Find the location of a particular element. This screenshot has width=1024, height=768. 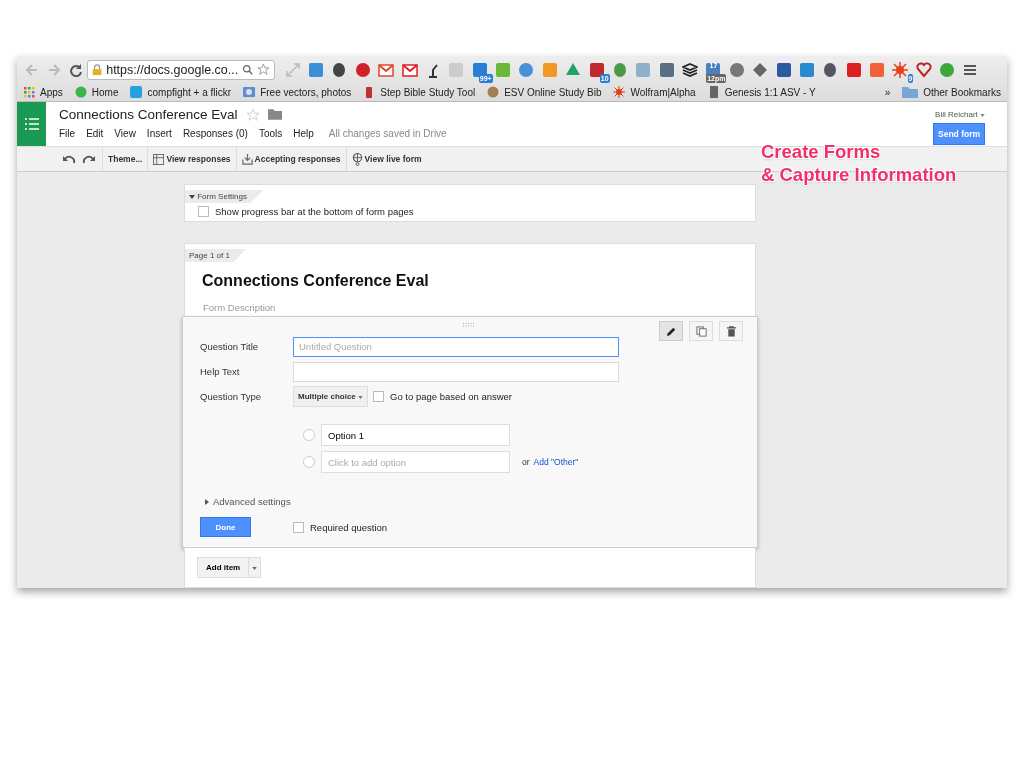

menu-item: Insert is located at coordinates (159, 133).